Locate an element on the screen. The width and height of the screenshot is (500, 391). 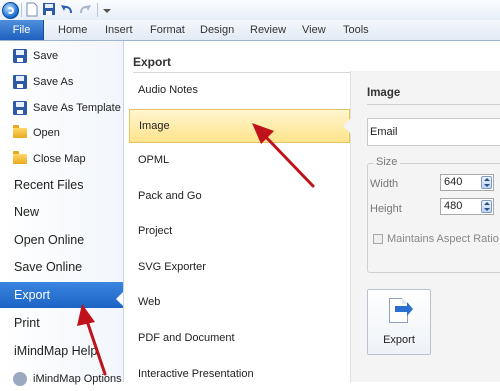
nav-print-label: Print is located at coordinates (27, 323).